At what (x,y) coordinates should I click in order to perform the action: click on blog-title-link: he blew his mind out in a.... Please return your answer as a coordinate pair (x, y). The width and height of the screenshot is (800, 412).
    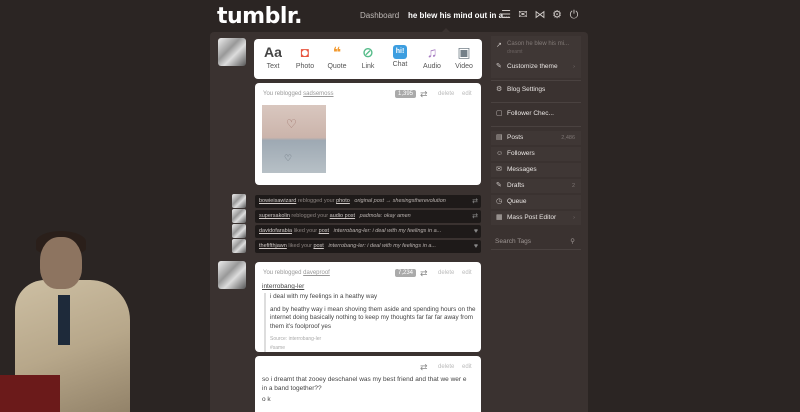
    Looking at the image, I should click on (459, 15).